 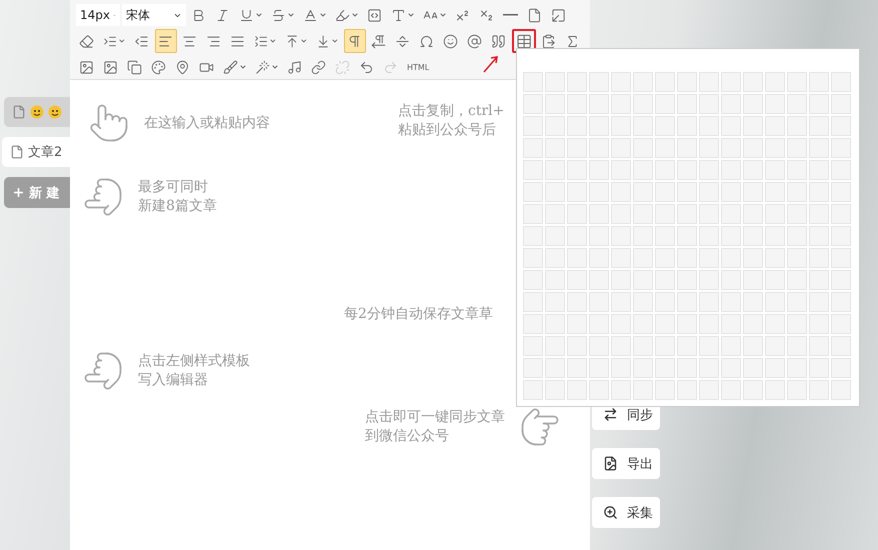 What do you see at coordinates (37, 112) in the screenshot?
I see `article-tab` at bounding box center [37, 112].